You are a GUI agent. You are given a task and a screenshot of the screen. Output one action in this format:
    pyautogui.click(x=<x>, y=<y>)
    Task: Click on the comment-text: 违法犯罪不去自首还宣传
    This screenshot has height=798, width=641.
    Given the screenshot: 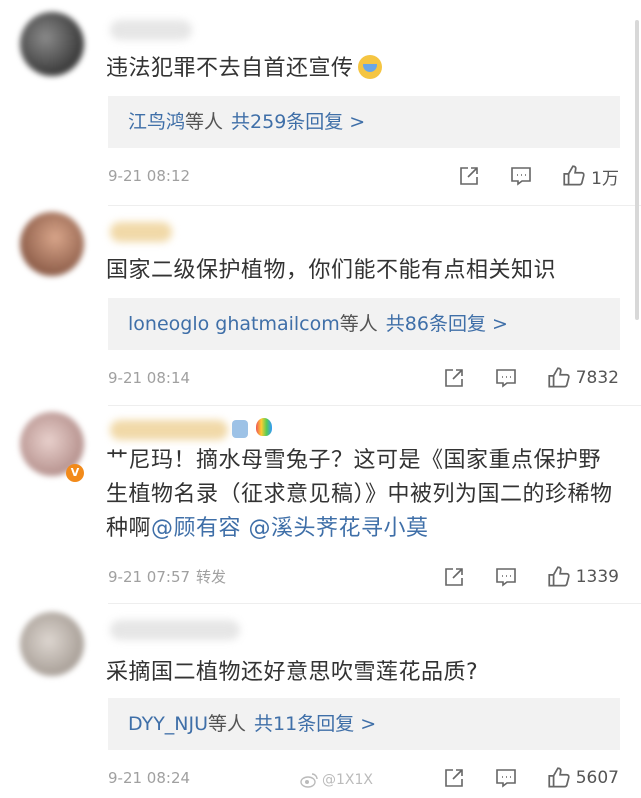 What is the action you would take?
    pyautogui.click(x=361, y=69)
    